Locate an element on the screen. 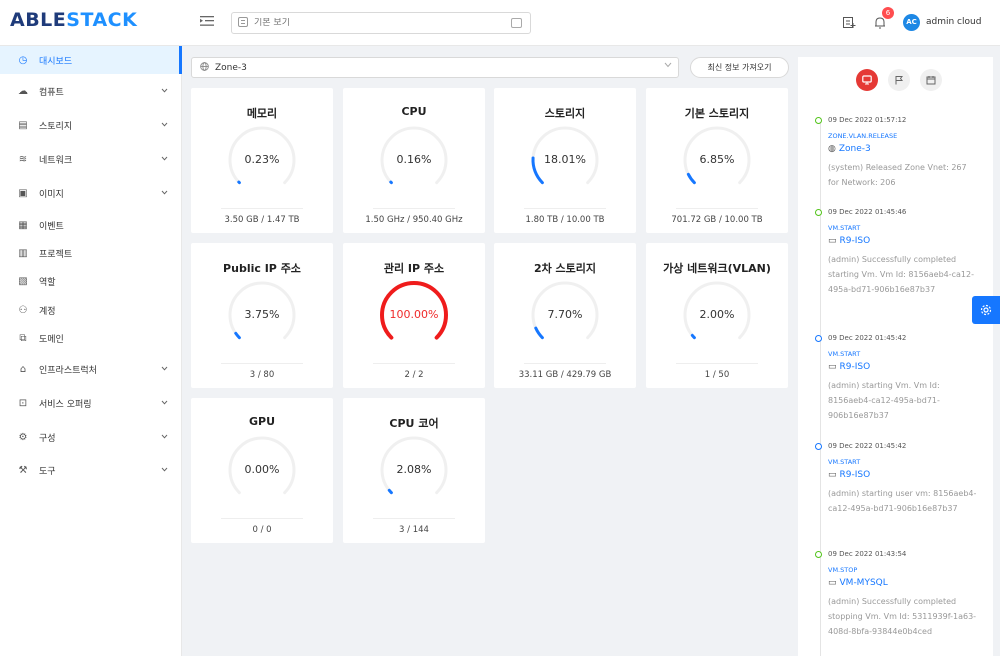  resource-card: 메모리 0.23% 3.50 GB / 1.47 TB is located at coordinates (262, 160).